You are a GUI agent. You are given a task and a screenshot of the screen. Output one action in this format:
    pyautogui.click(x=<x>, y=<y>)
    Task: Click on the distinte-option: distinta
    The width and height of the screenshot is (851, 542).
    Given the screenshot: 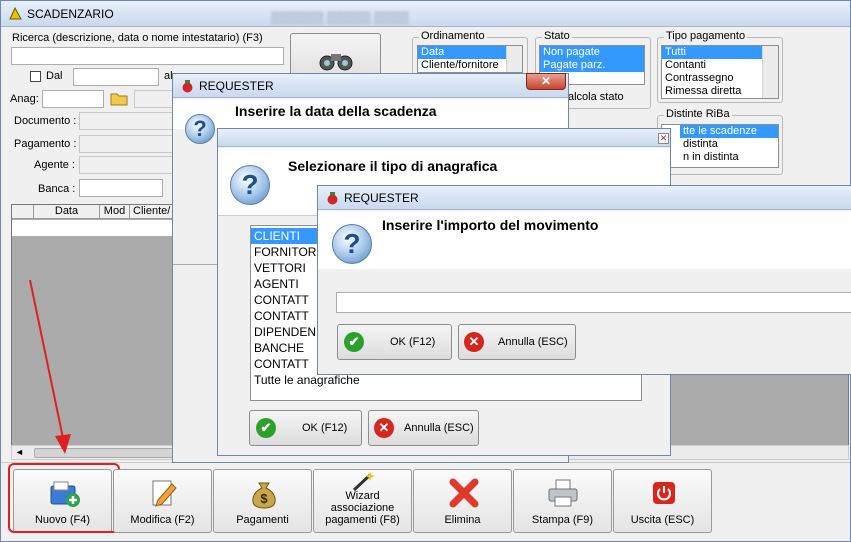 What is the action you would take?
    pyautogui.click(x=729, y=144)
    